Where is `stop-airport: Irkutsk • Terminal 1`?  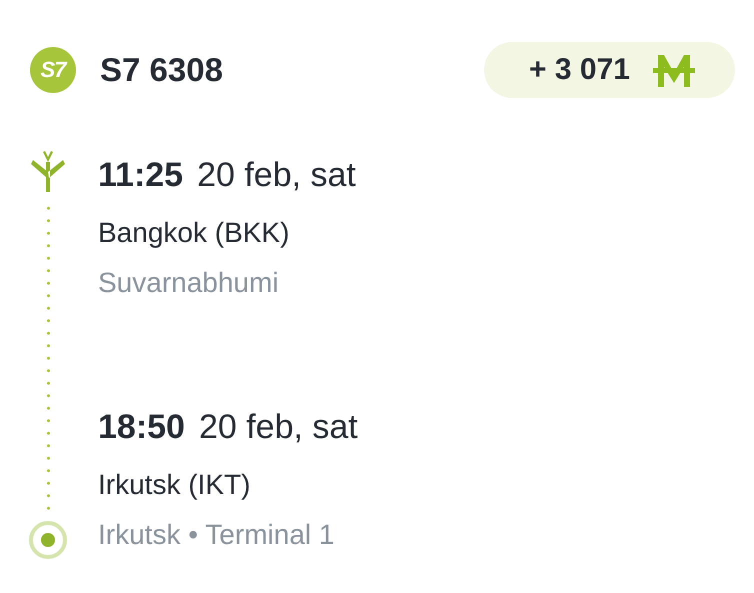
stop-airport: Irkutsk • Terminal 1 is located at coordinates (217, 535).